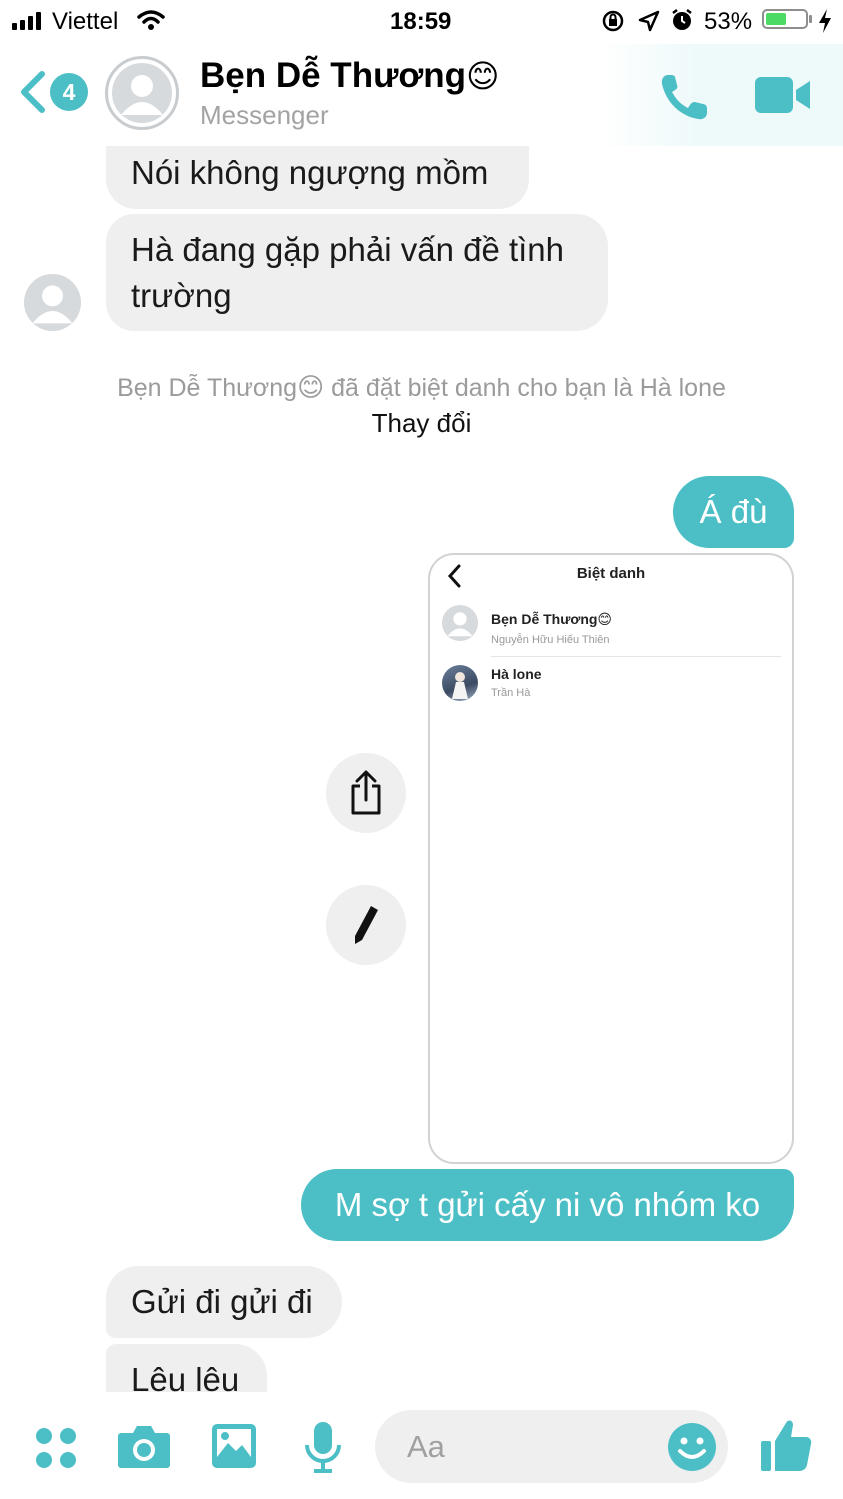  I want to click on battery-percent: 53%, so click(728, 21).